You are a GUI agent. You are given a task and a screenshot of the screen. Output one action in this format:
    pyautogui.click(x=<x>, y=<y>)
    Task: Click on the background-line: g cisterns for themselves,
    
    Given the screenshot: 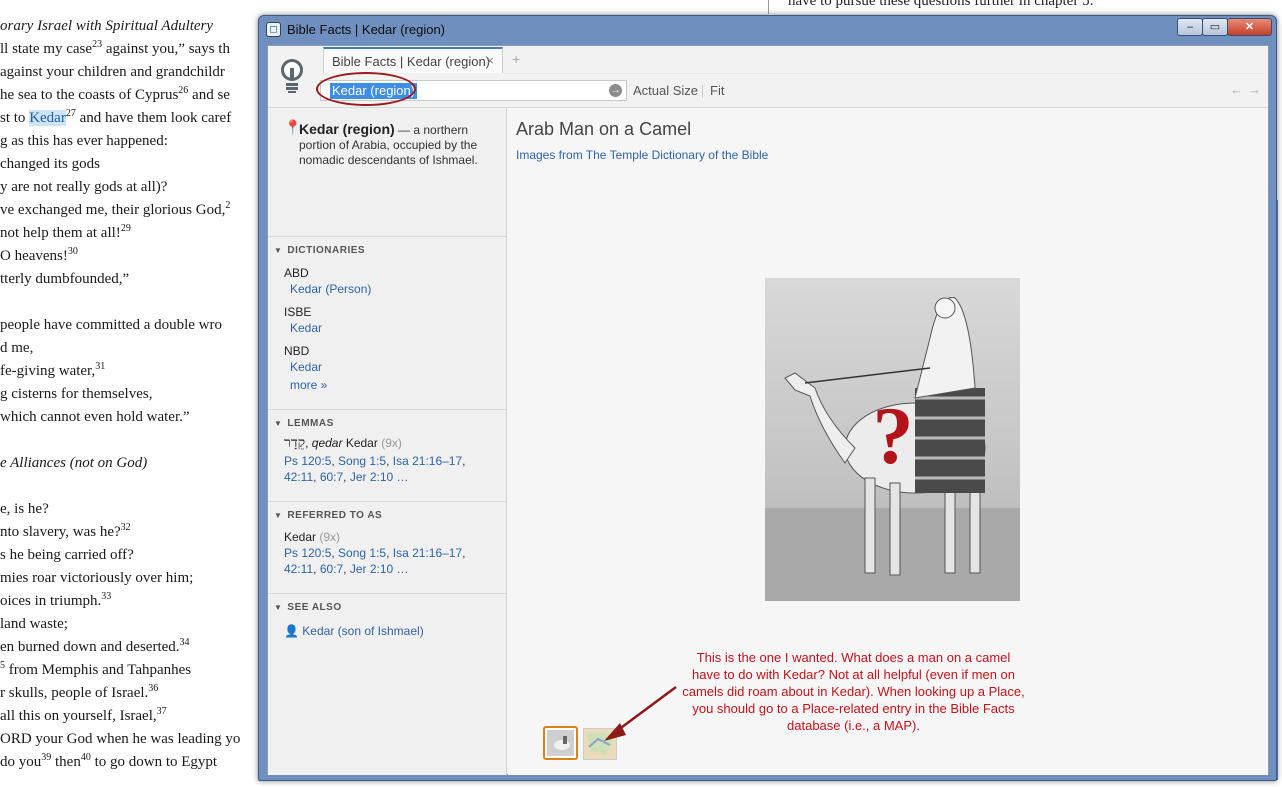 What is the action you would take?
    pyautogui.click(x=76, y=394)
    